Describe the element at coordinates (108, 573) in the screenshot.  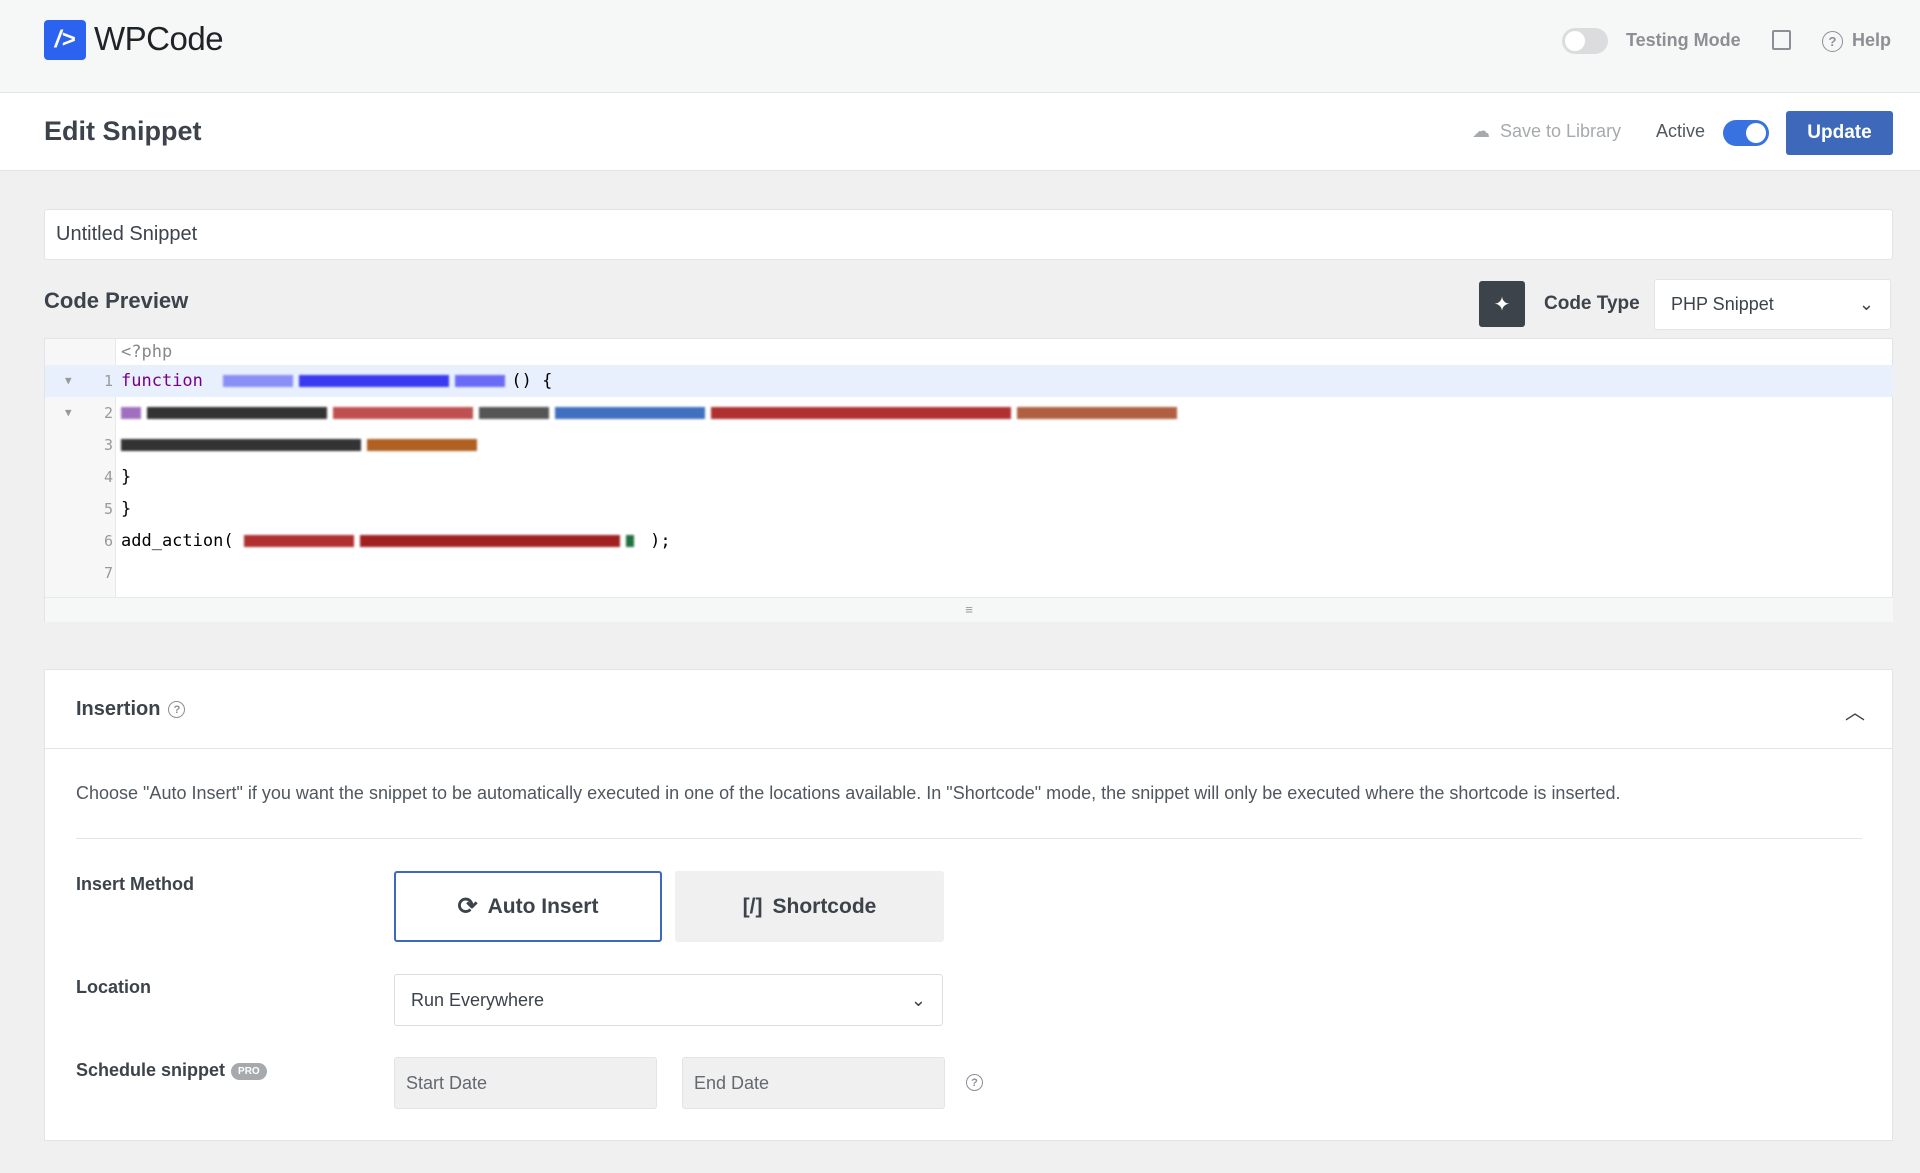
I see `code-line: 7` at that location.